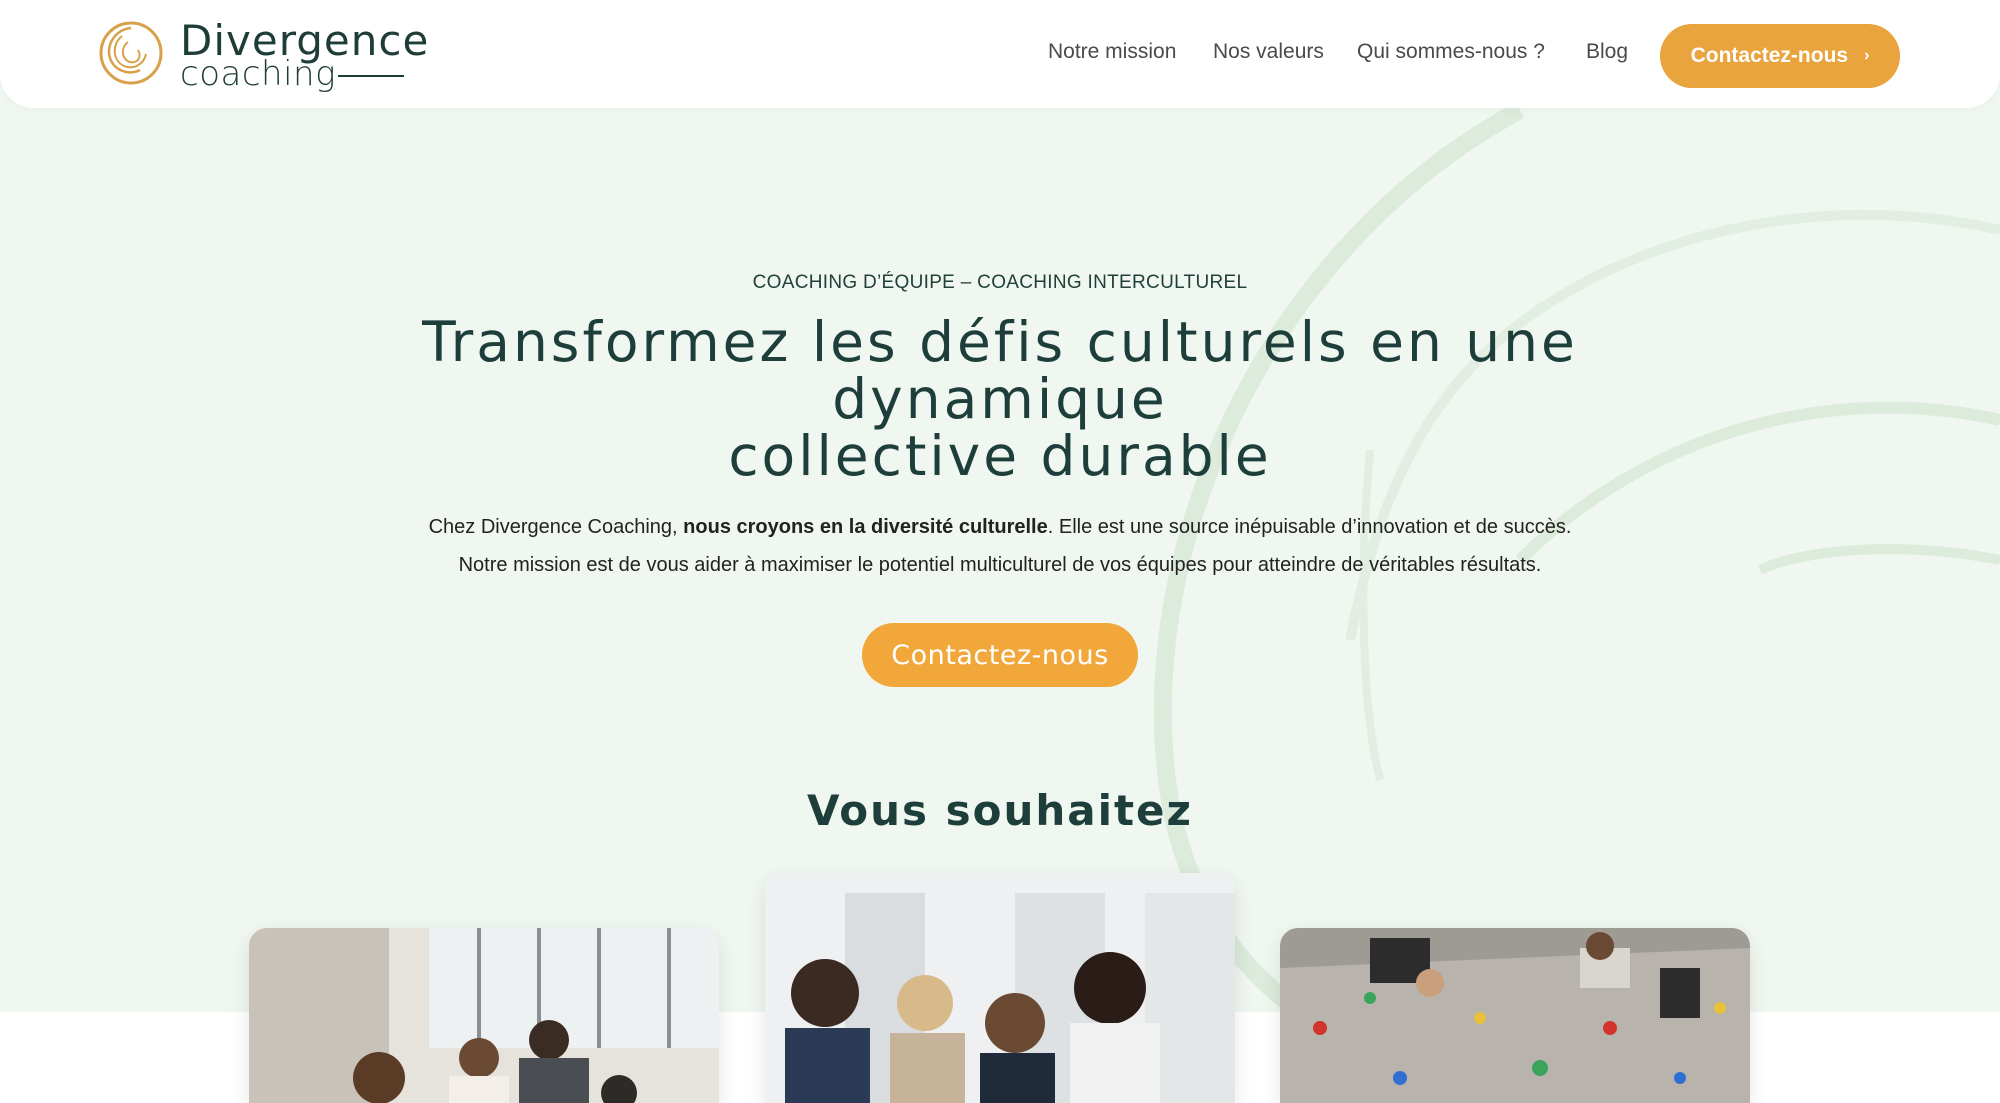 The width and height of the screenshot is (2000, 1103). I want to click on card-office-team-photo, so click(484, 1015).